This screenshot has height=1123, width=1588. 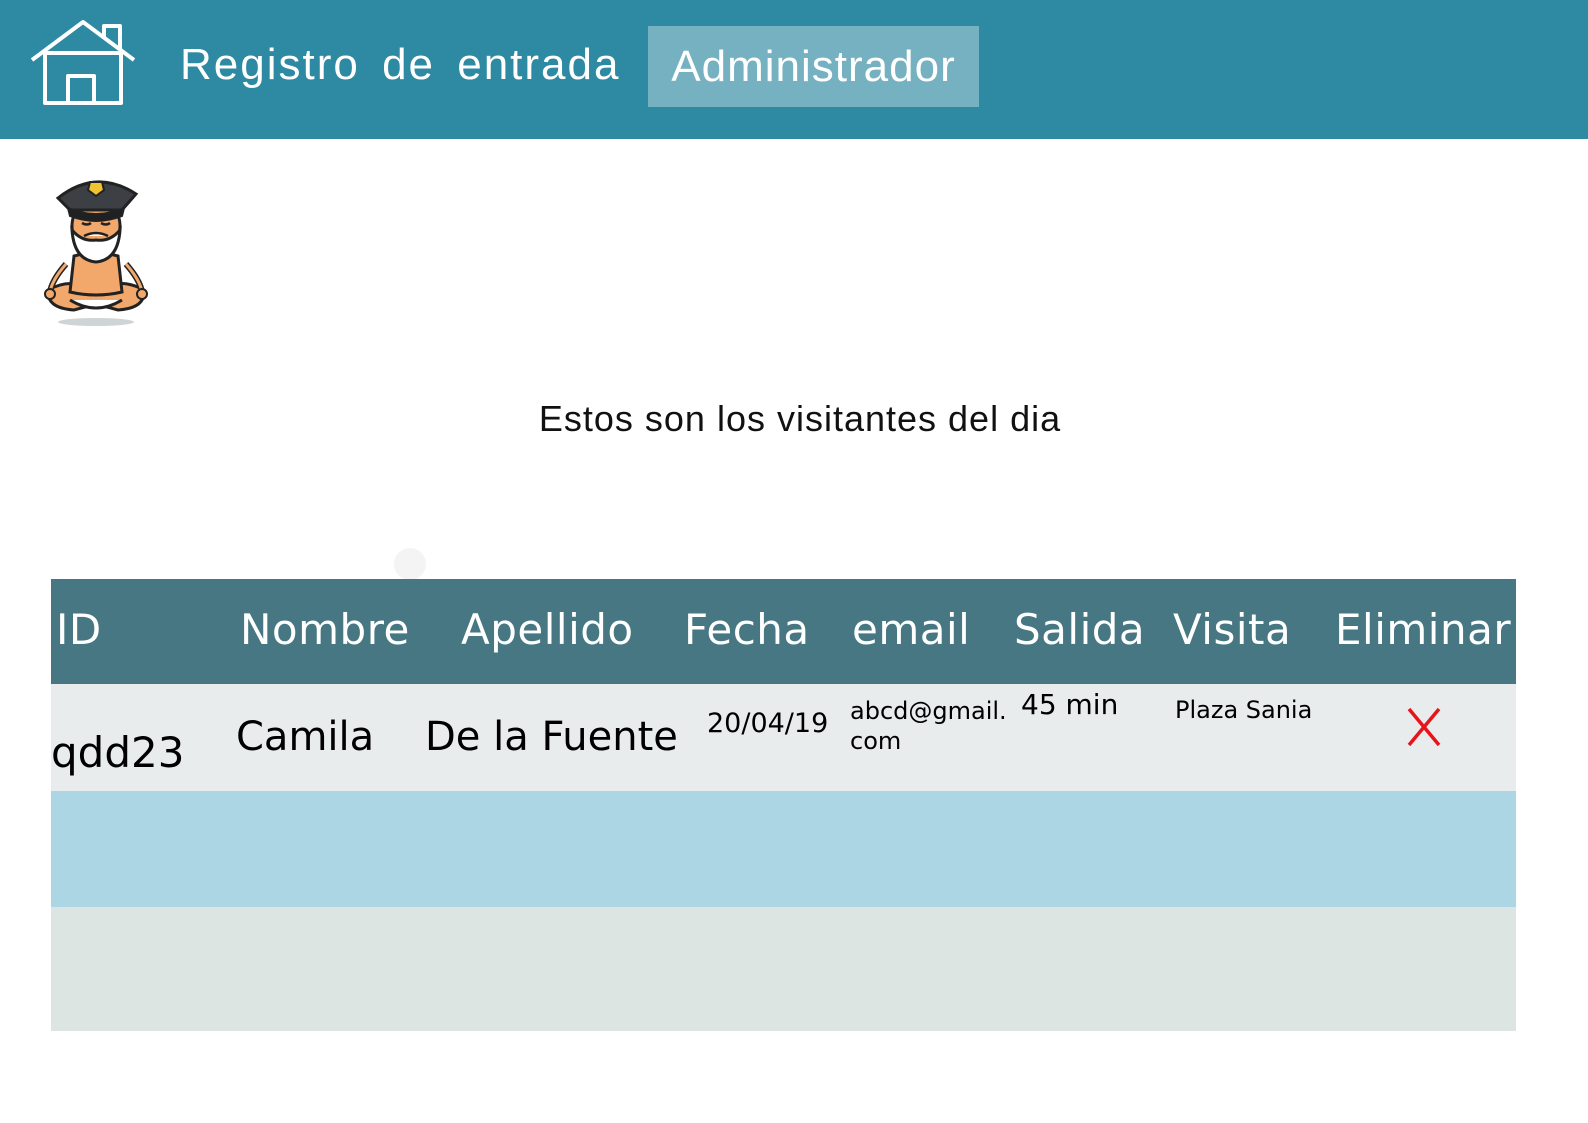 What do you see at coordinates (1232, 629) in the screenshot?
I see `column-header-visita: Visita` at bounding box center [1232, 629].